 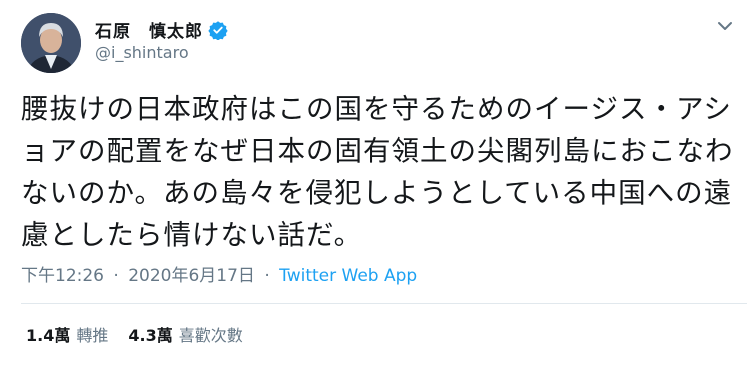 I want to click on author-name-row: 石原 慎太郎, so click(x=161, y=29).